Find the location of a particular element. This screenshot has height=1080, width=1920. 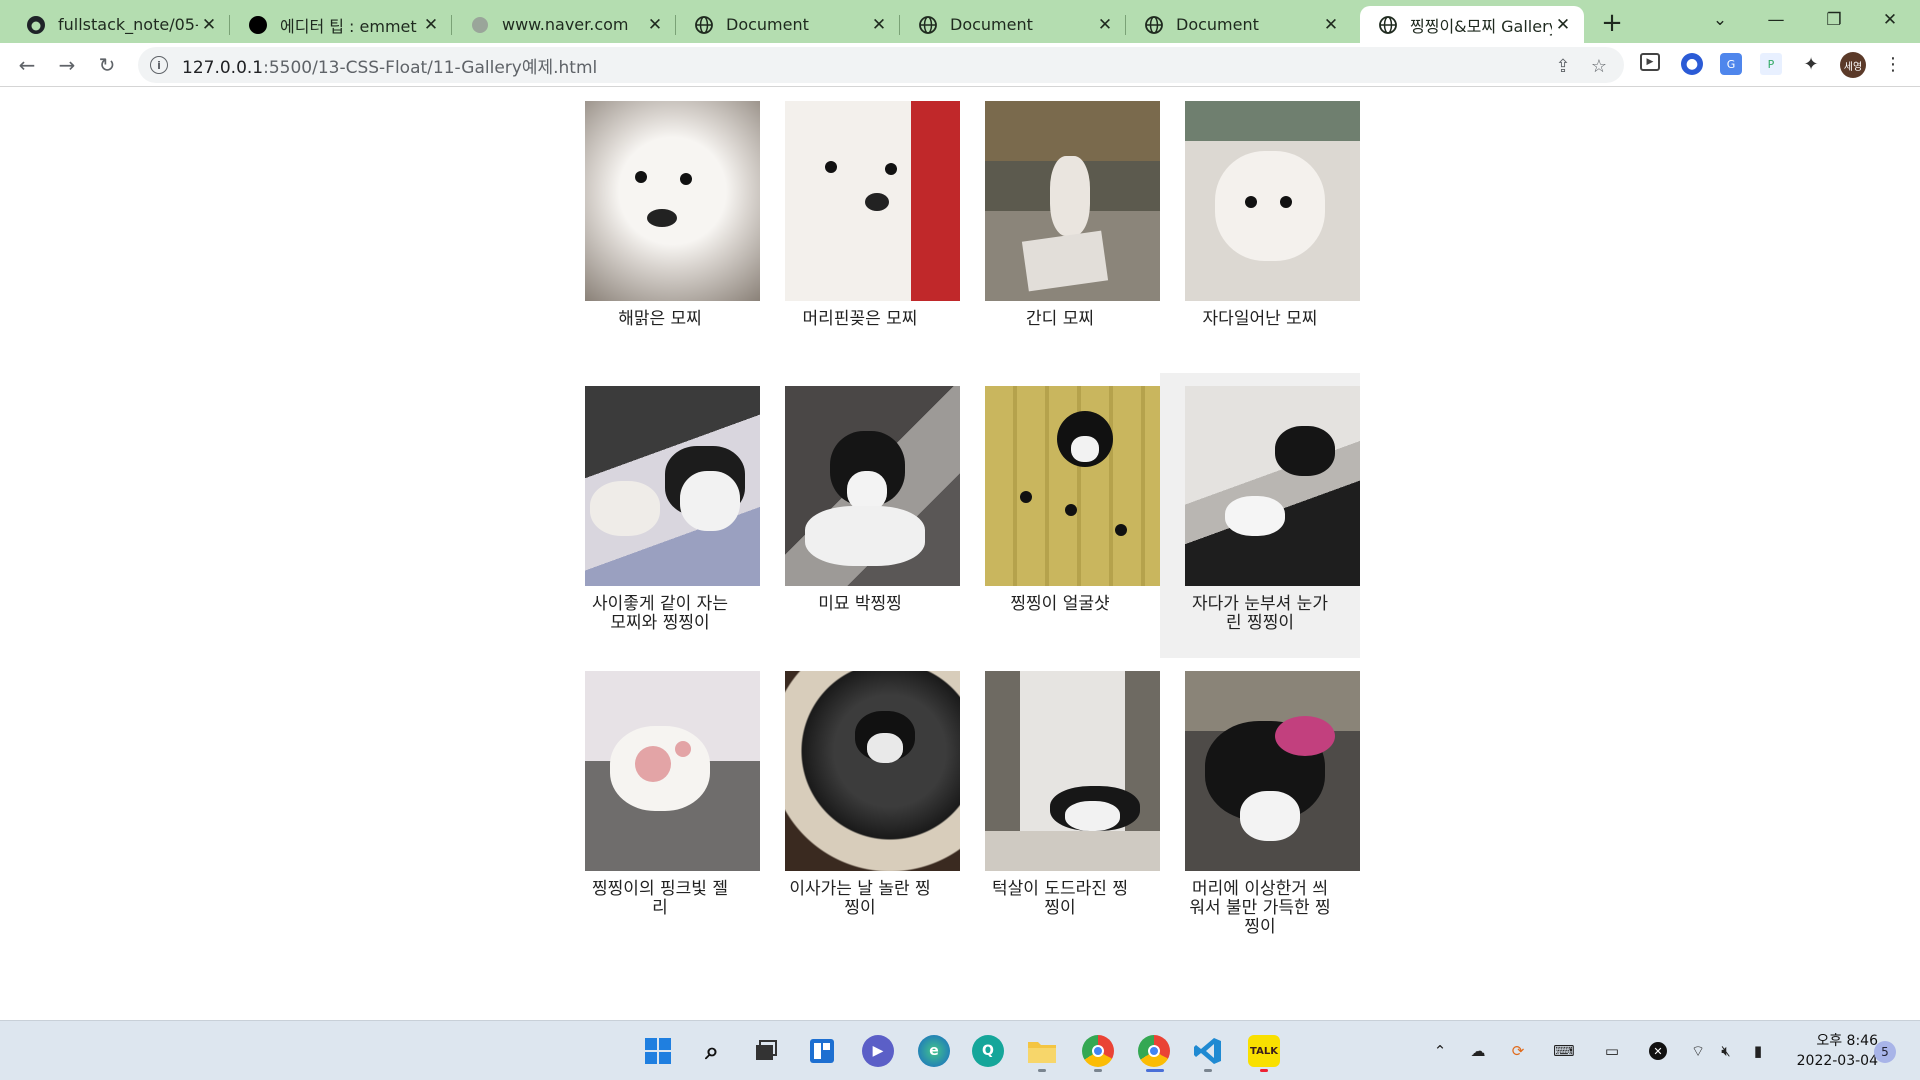

gallery-item: 해맑은 모찌 is located at coordinates (660, 230).